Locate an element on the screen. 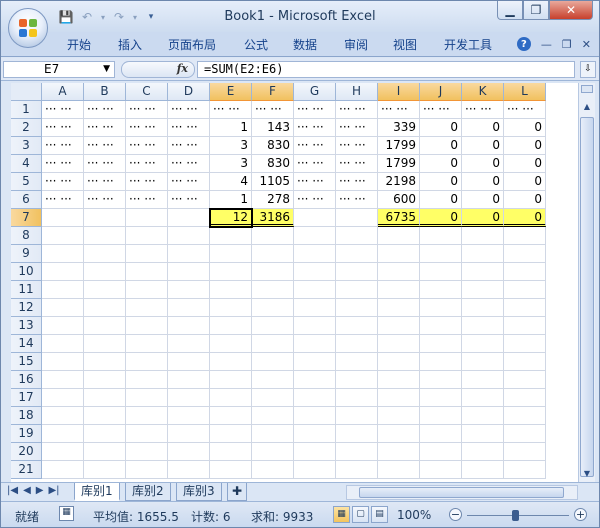  row-header-21: 21 is located at coordinates (26, 470).